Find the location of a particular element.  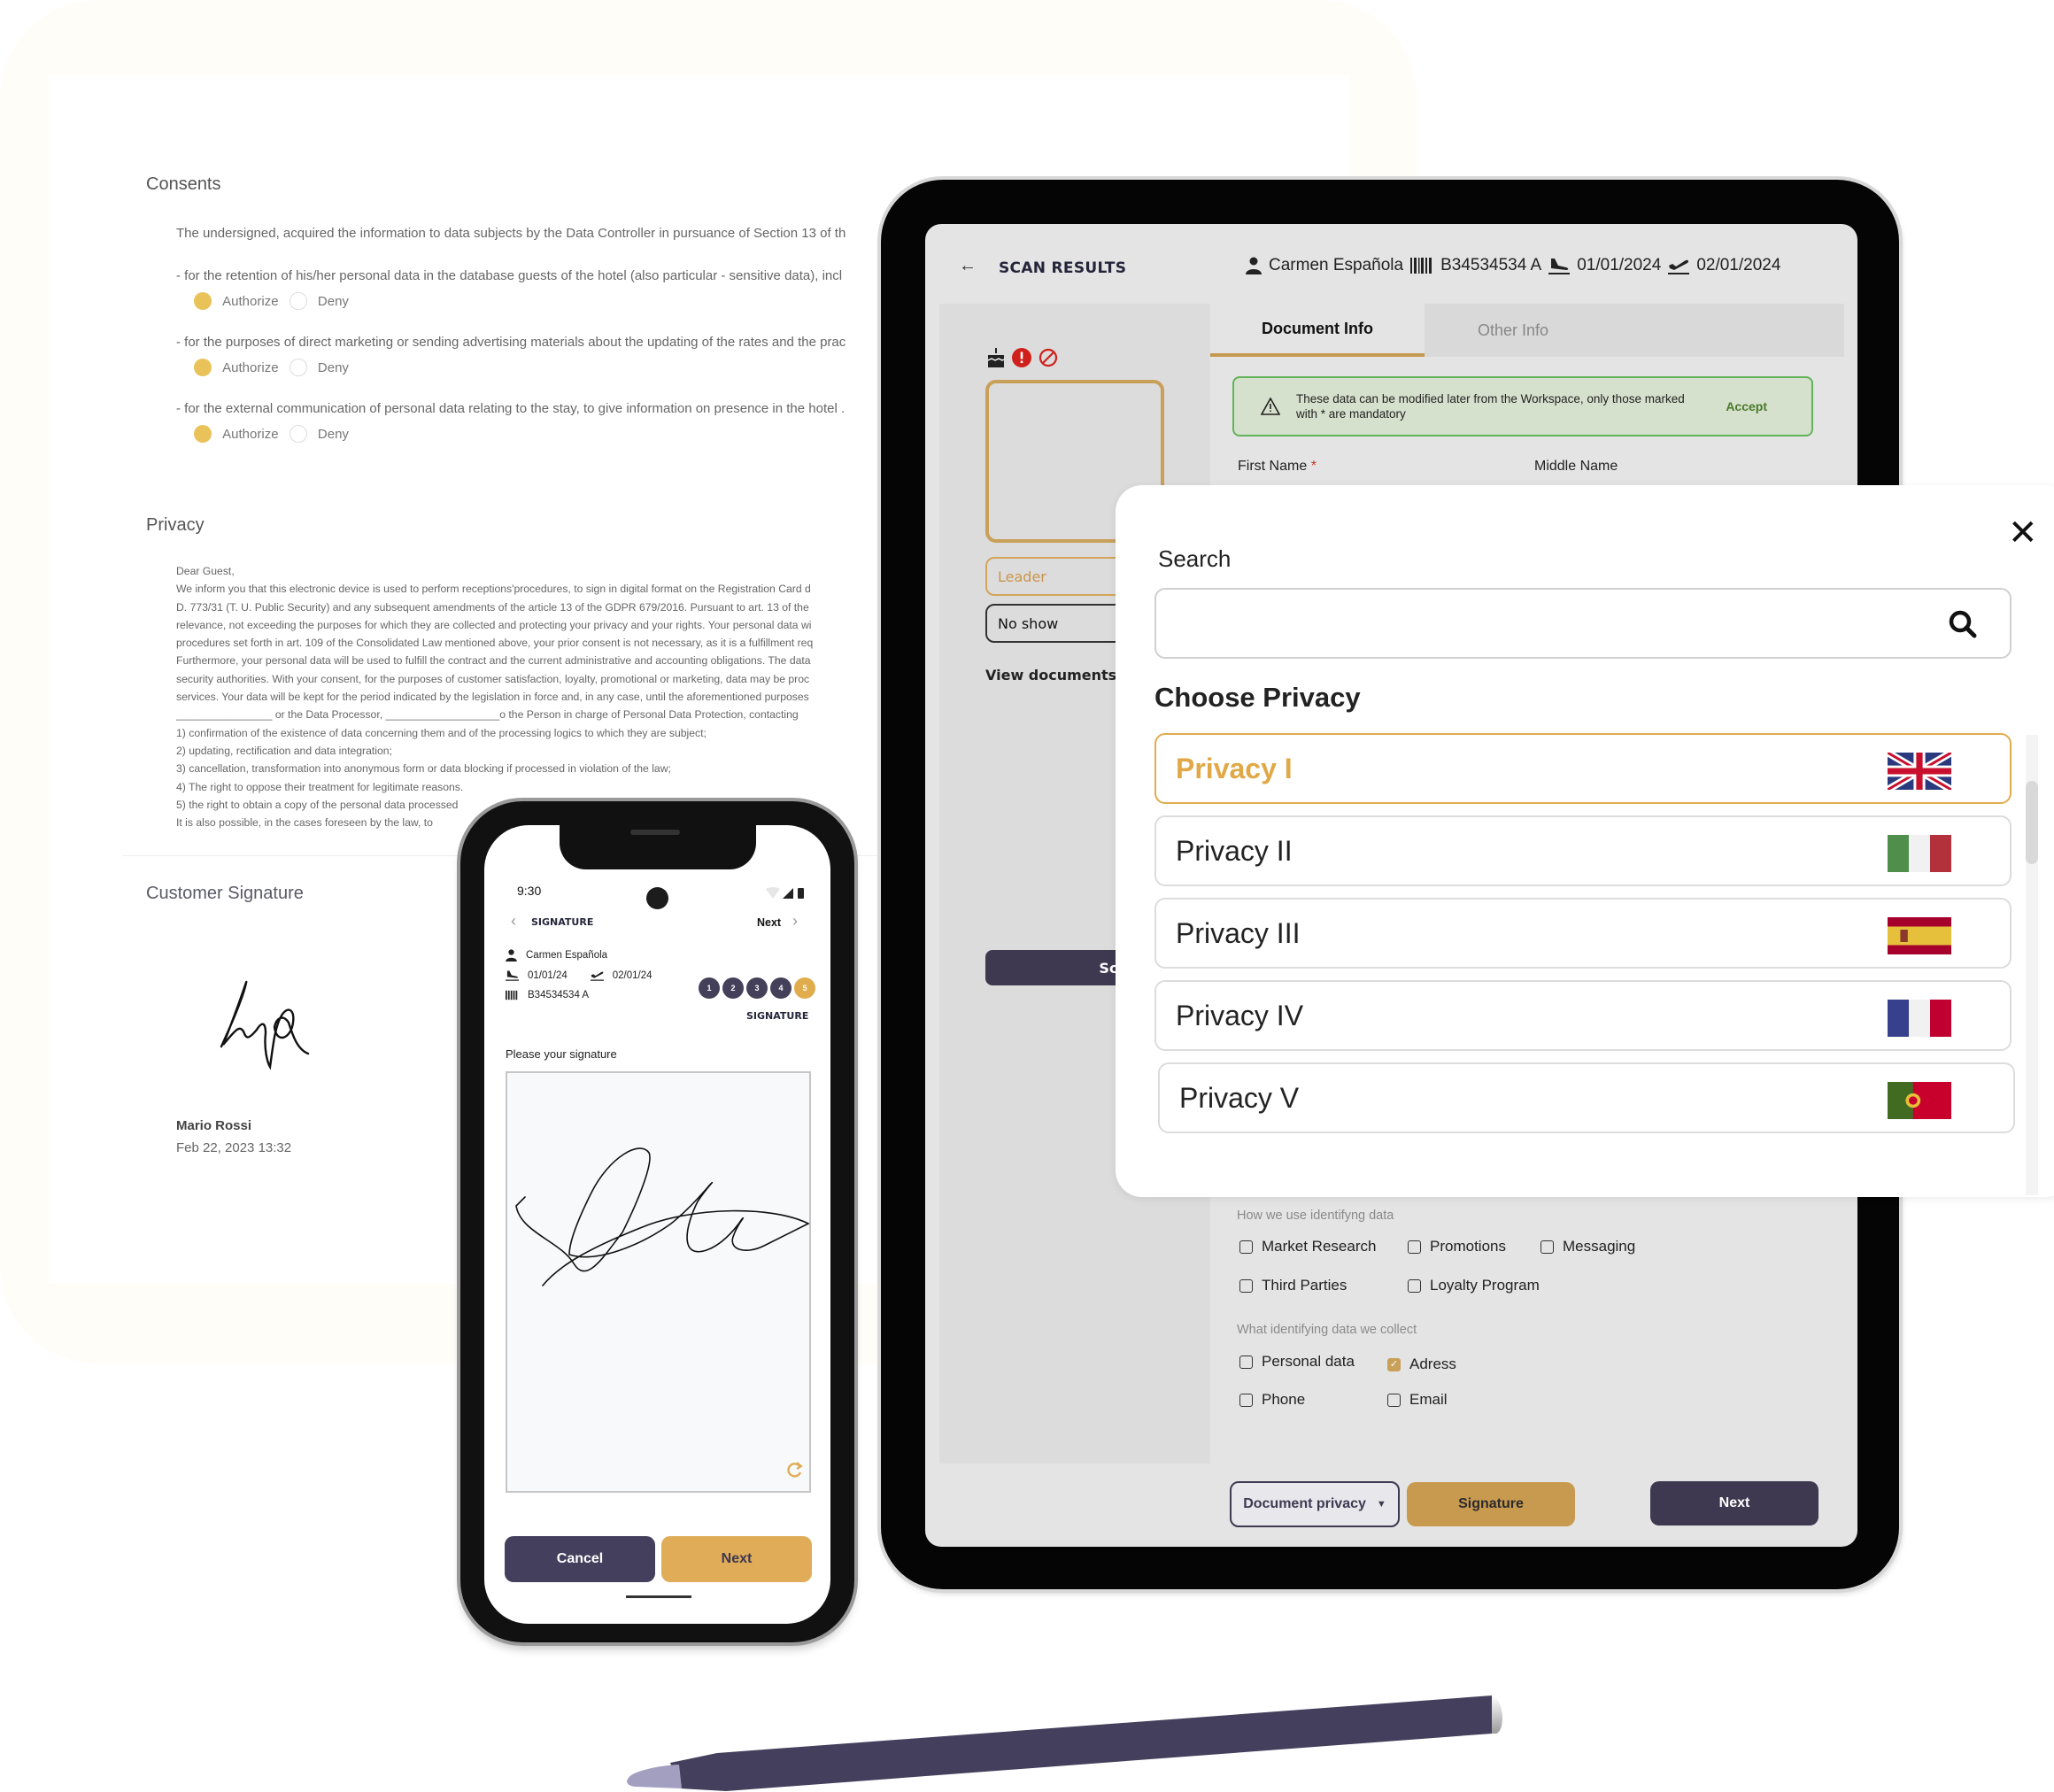

accept-button: Accept is located at coordinates (1746, 406).